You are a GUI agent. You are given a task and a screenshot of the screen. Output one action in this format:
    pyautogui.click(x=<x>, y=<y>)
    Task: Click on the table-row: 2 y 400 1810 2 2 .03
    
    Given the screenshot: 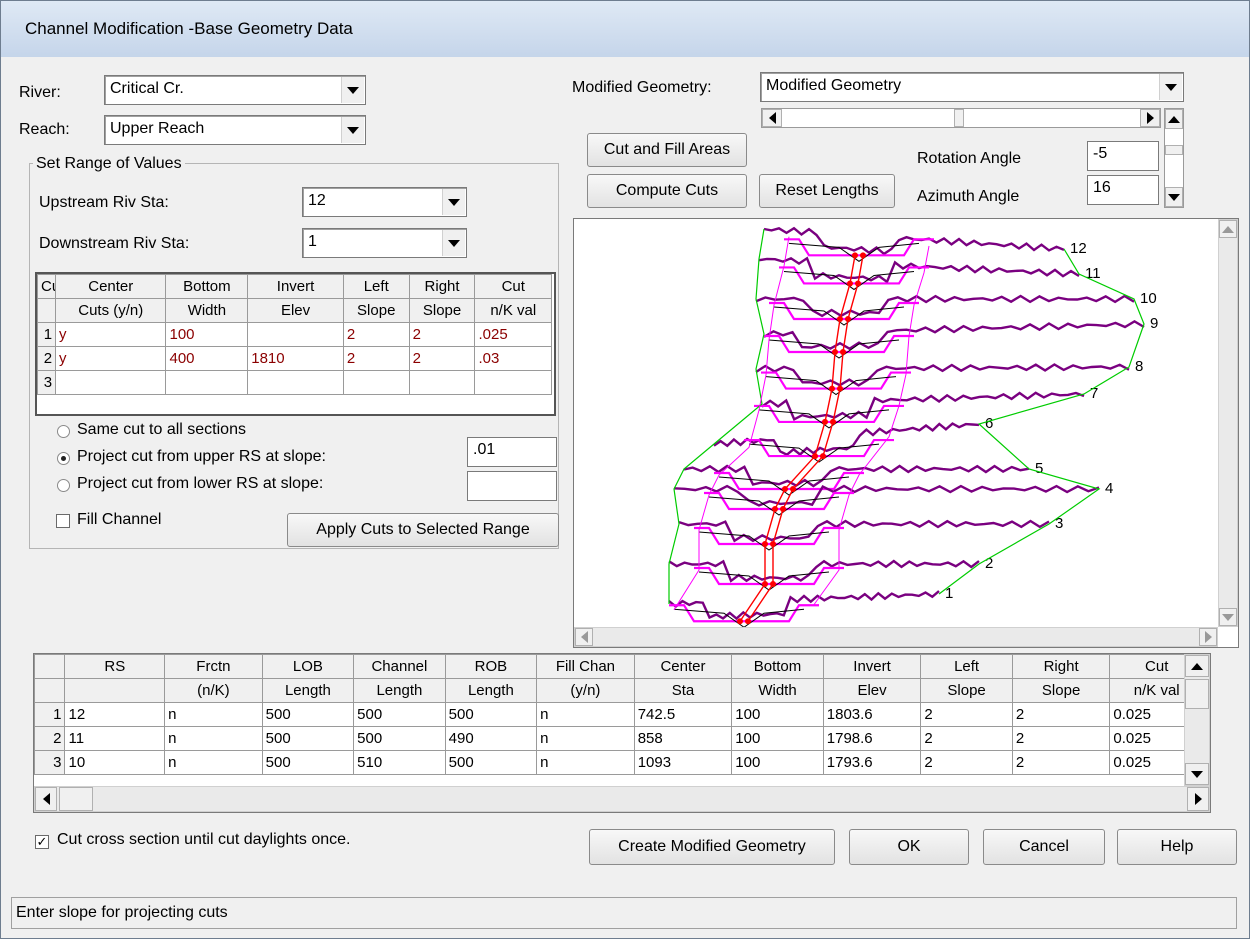 What is the action you would take?
    pyautogui.click(x=294, y=358)
    